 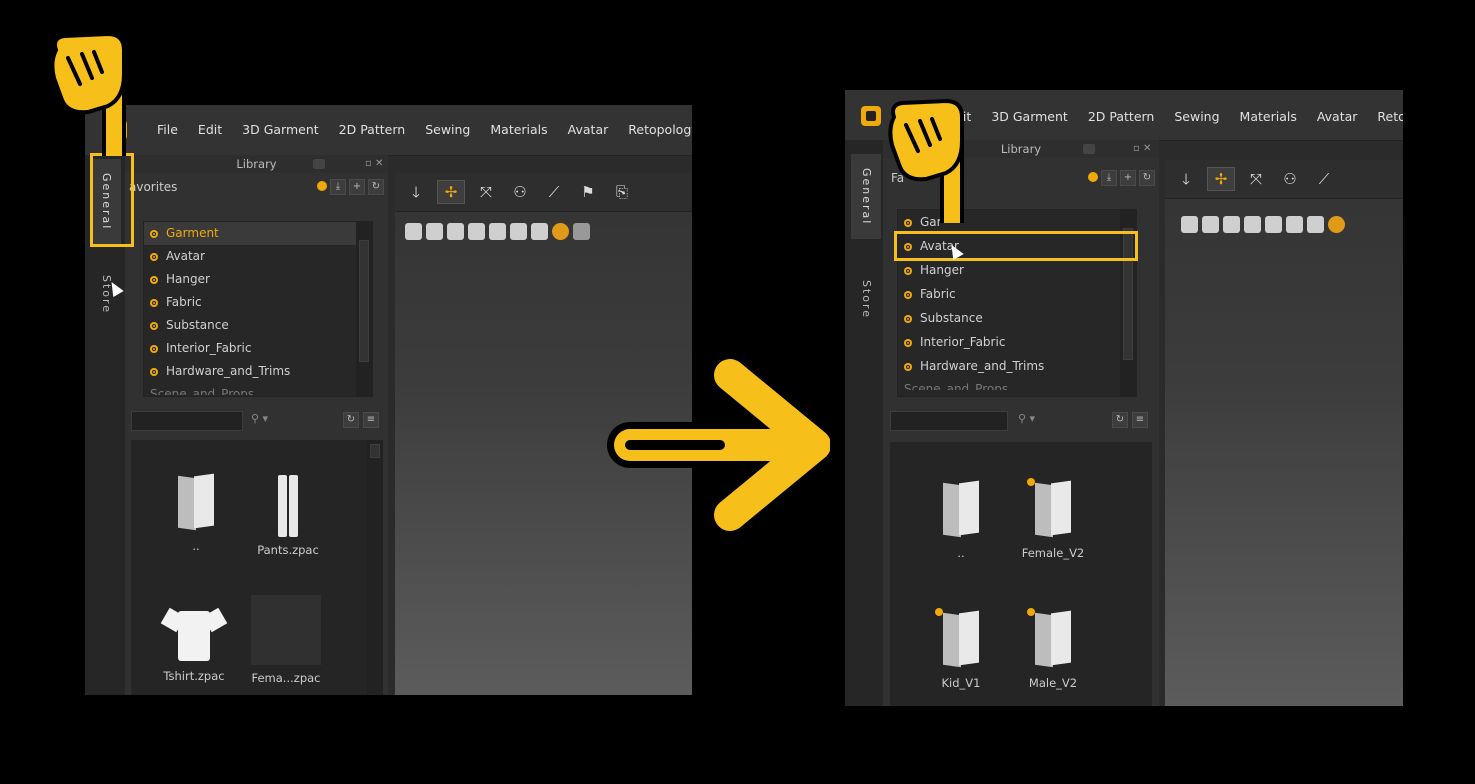 I want to click on tab-store: Store, so click(x=866, y=300).